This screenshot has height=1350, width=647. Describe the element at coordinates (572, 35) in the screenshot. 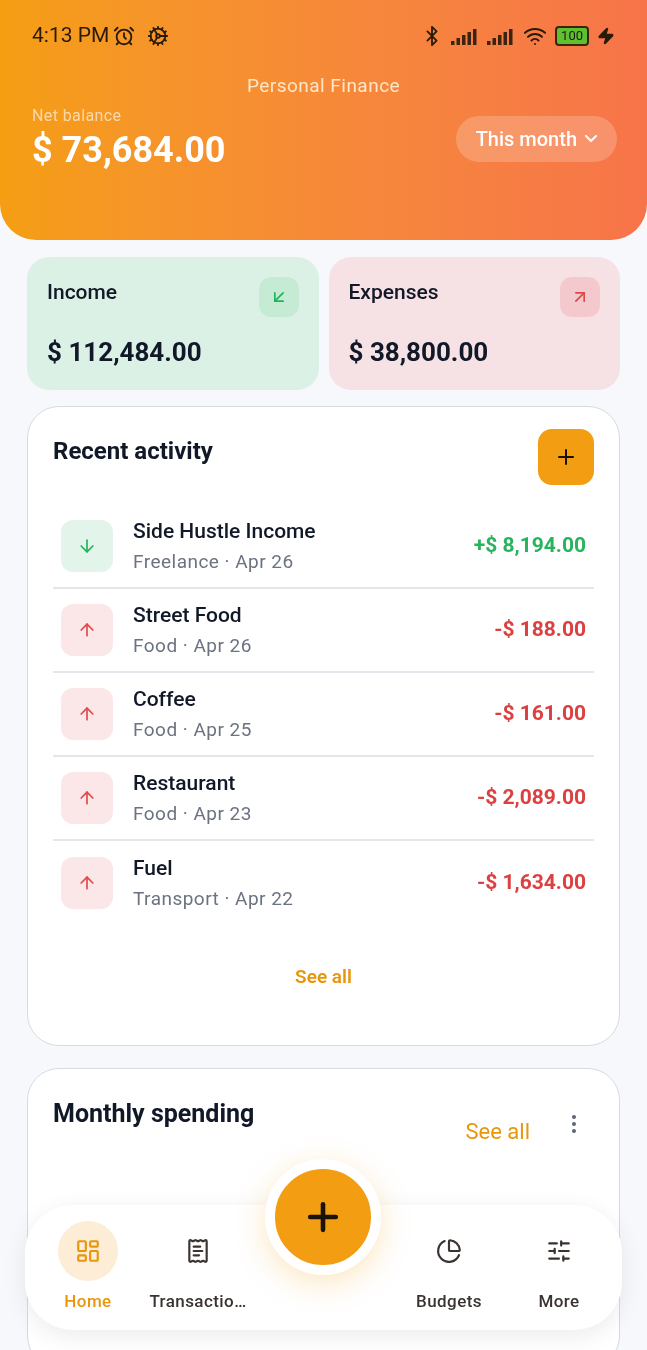

I see `battery-indicator: 100` at that location.